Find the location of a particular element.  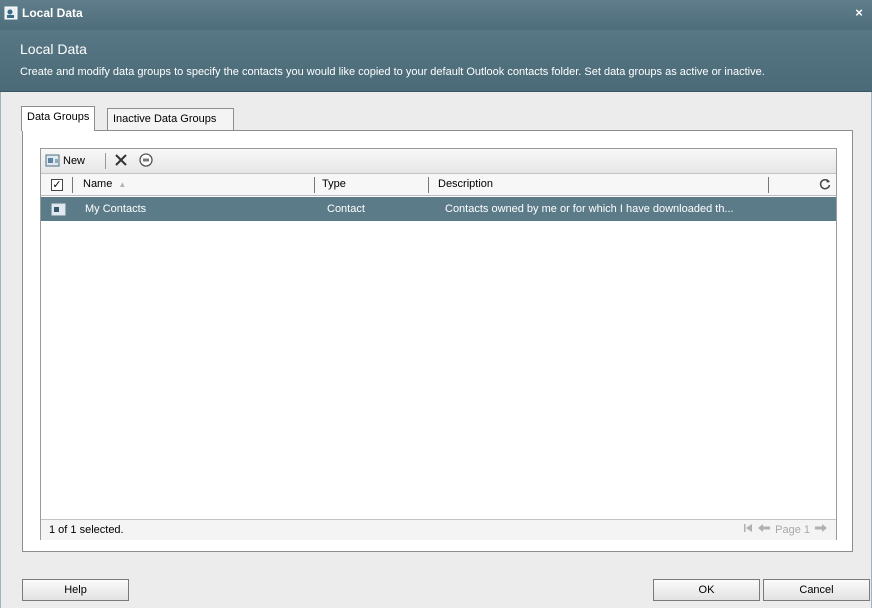

new-record-icon is located at coordinates (53, 161).